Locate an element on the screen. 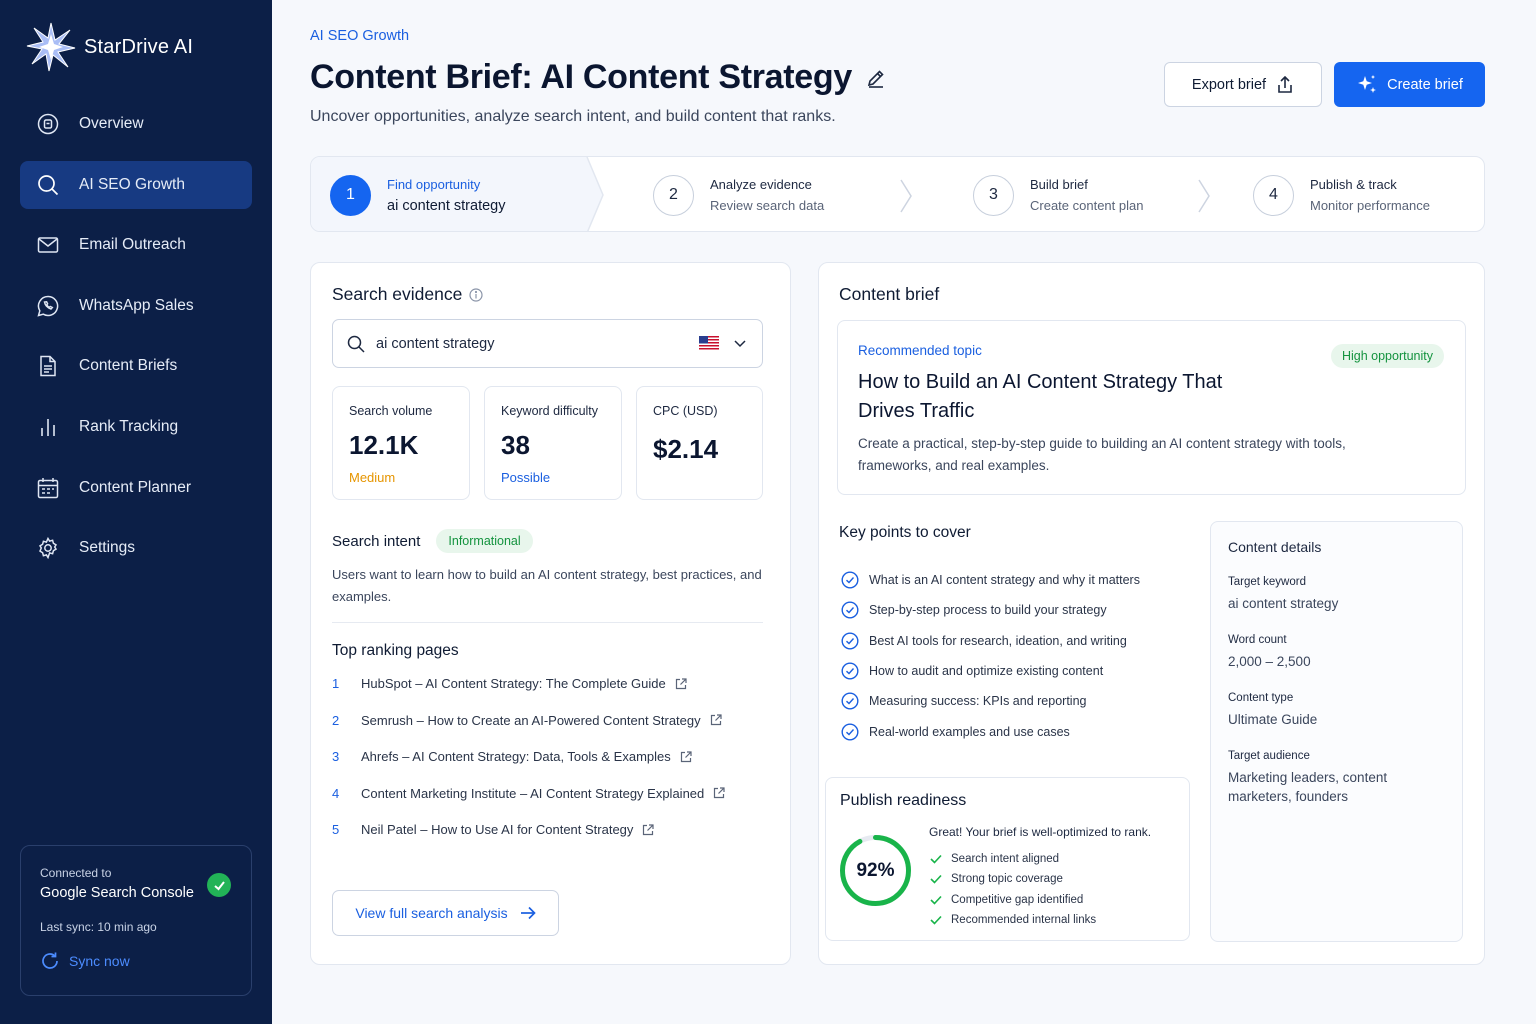 This screenshot has width=1536, height=1024. step-publish-track: 4 Publish & track Monitor performance is located at coordinates (1341, 194).